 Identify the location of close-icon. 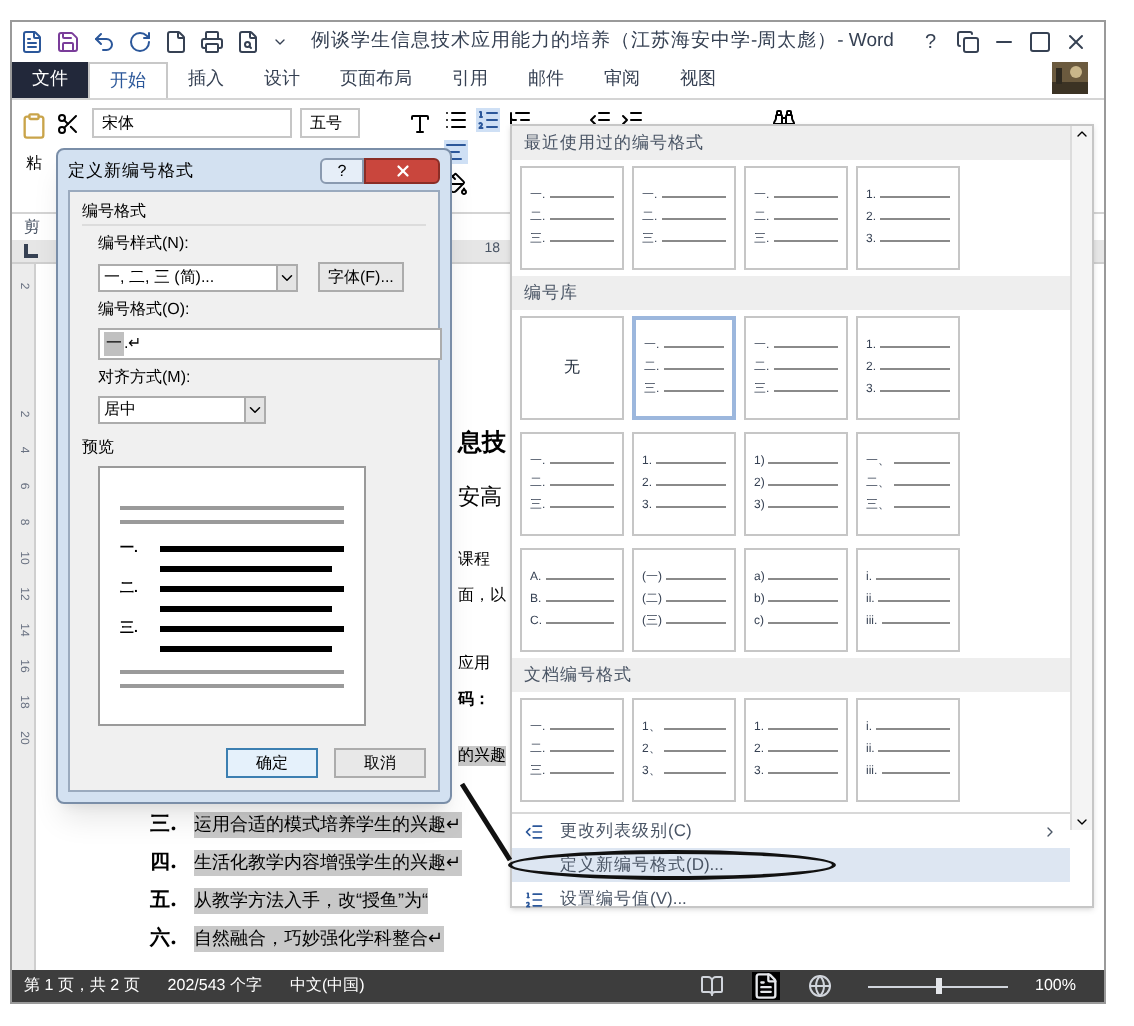
(1076, 42).